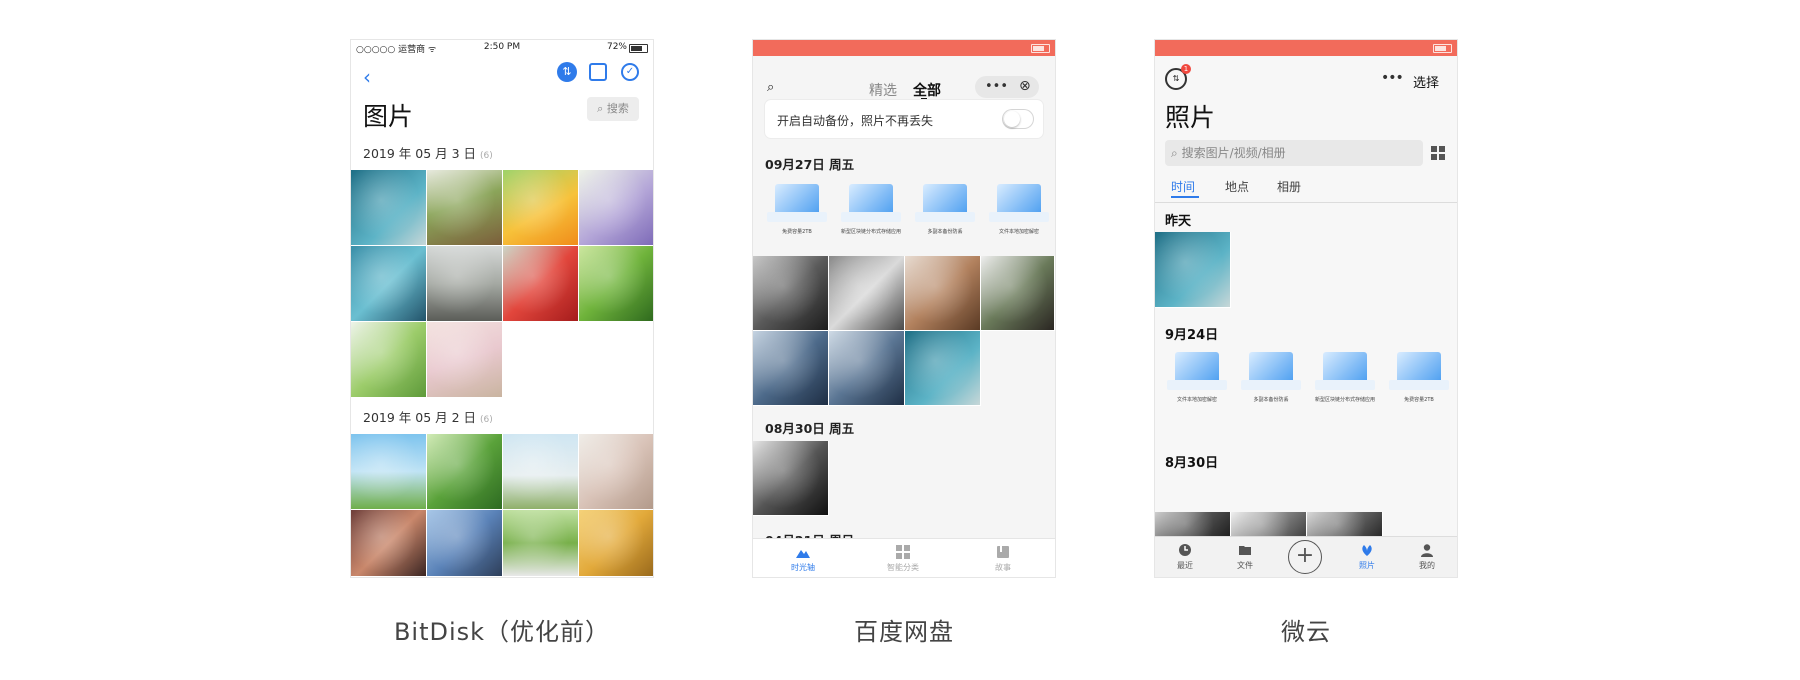 The height and width of the screenshot is (680, 1800). What do you see at coordinates (903, 552) in the screenshot?
I see `grid-icon` at bounding box center [903, 552].